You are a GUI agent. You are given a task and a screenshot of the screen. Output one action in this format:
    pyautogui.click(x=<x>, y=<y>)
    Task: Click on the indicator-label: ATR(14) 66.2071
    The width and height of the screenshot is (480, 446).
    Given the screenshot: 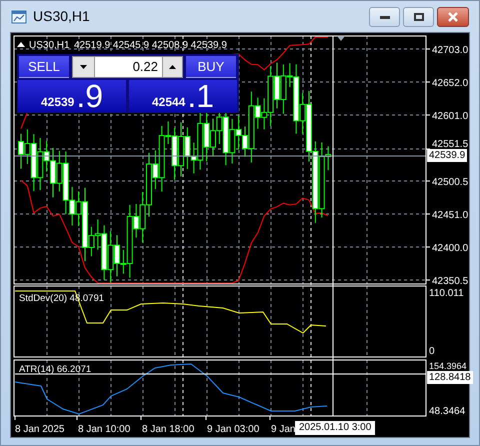 What is the action you would take?
    pyautogui.click(x=55, y=369)
    